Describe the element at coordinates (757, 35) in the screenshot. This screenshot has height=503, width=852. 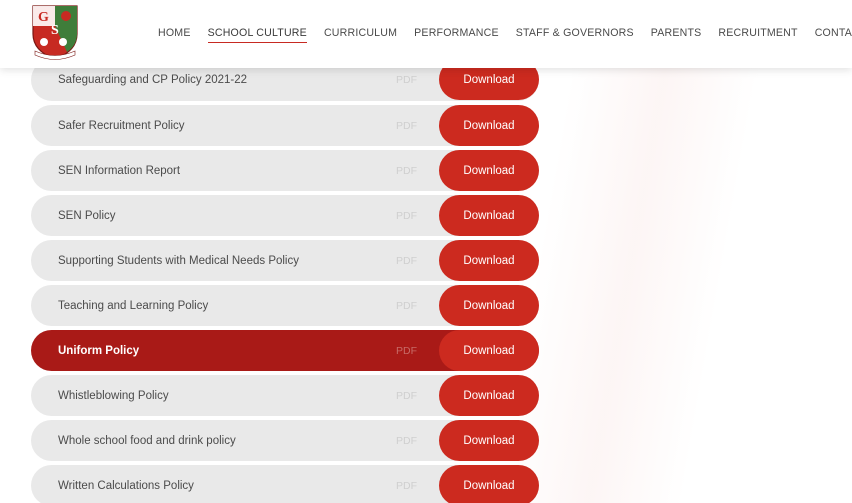
I see `nav-recruitment: RECRUITMENT` at that location.